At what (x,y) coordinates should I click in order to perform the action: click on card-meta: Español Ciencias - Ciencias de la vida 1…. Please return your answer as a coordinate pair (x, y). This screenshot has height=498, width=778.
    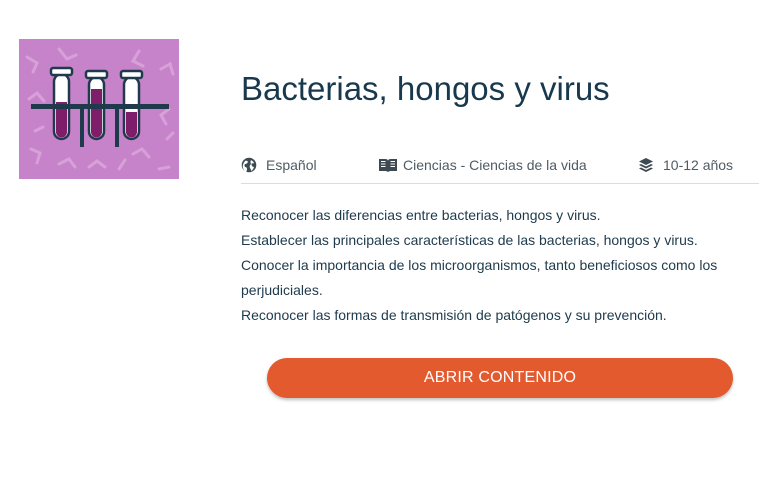
    Looking at the image, I should click on (500, 168).